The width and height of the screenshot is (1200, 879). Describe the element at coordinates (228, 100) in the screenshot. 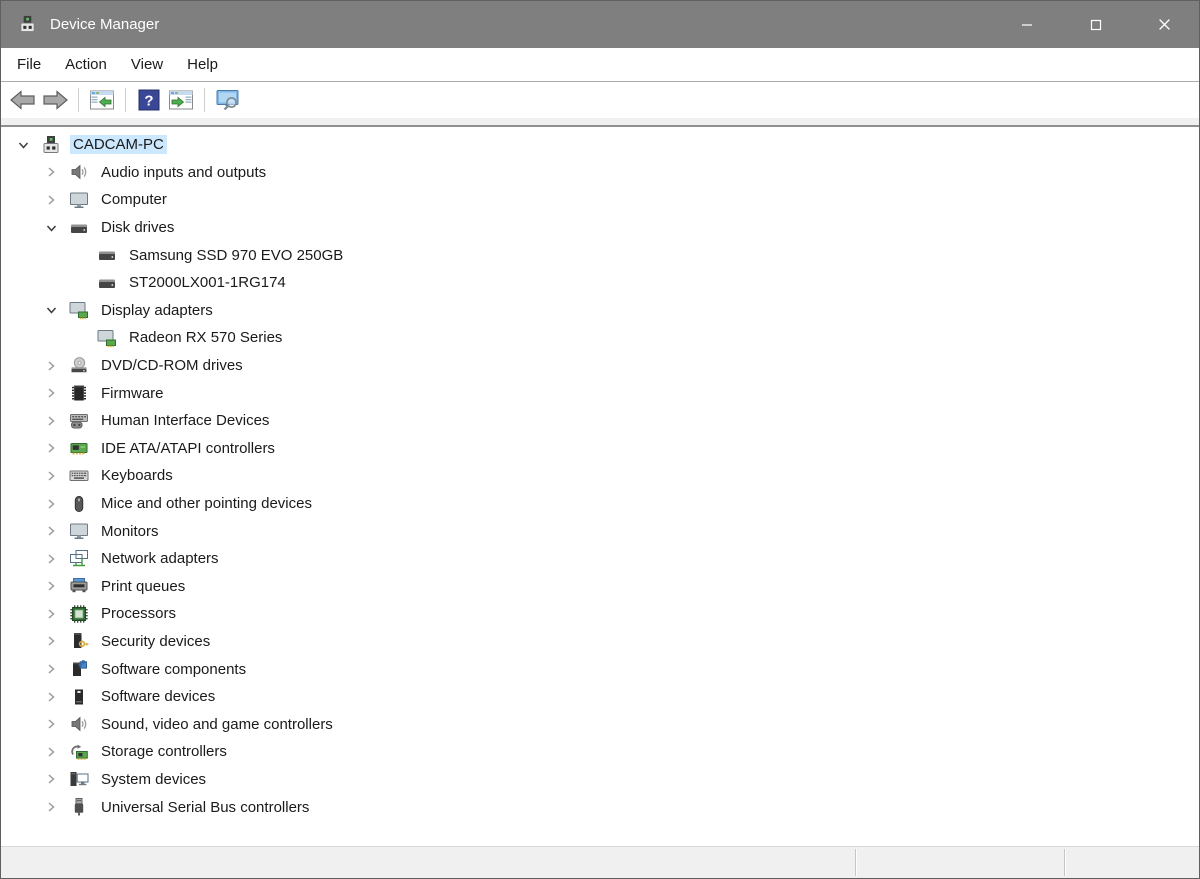

I see `scan-hardware-changes-button` at that location.